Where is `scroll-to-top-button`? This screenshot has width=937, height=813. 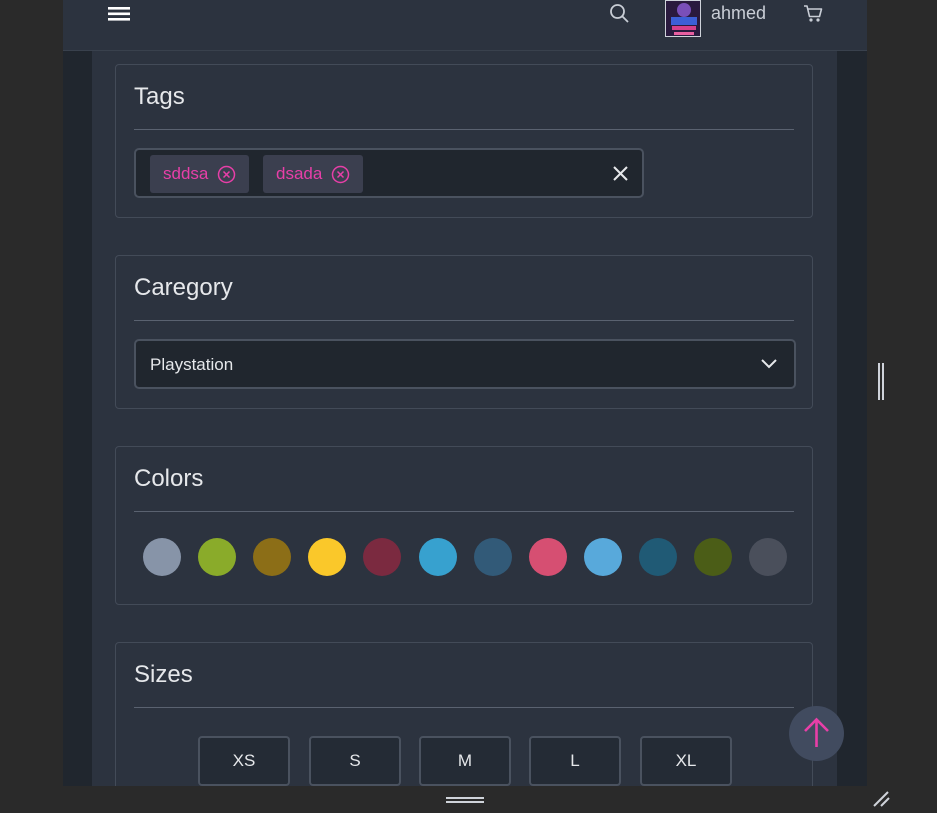 scroll-to-top-button is located at coordinates (816, 733).